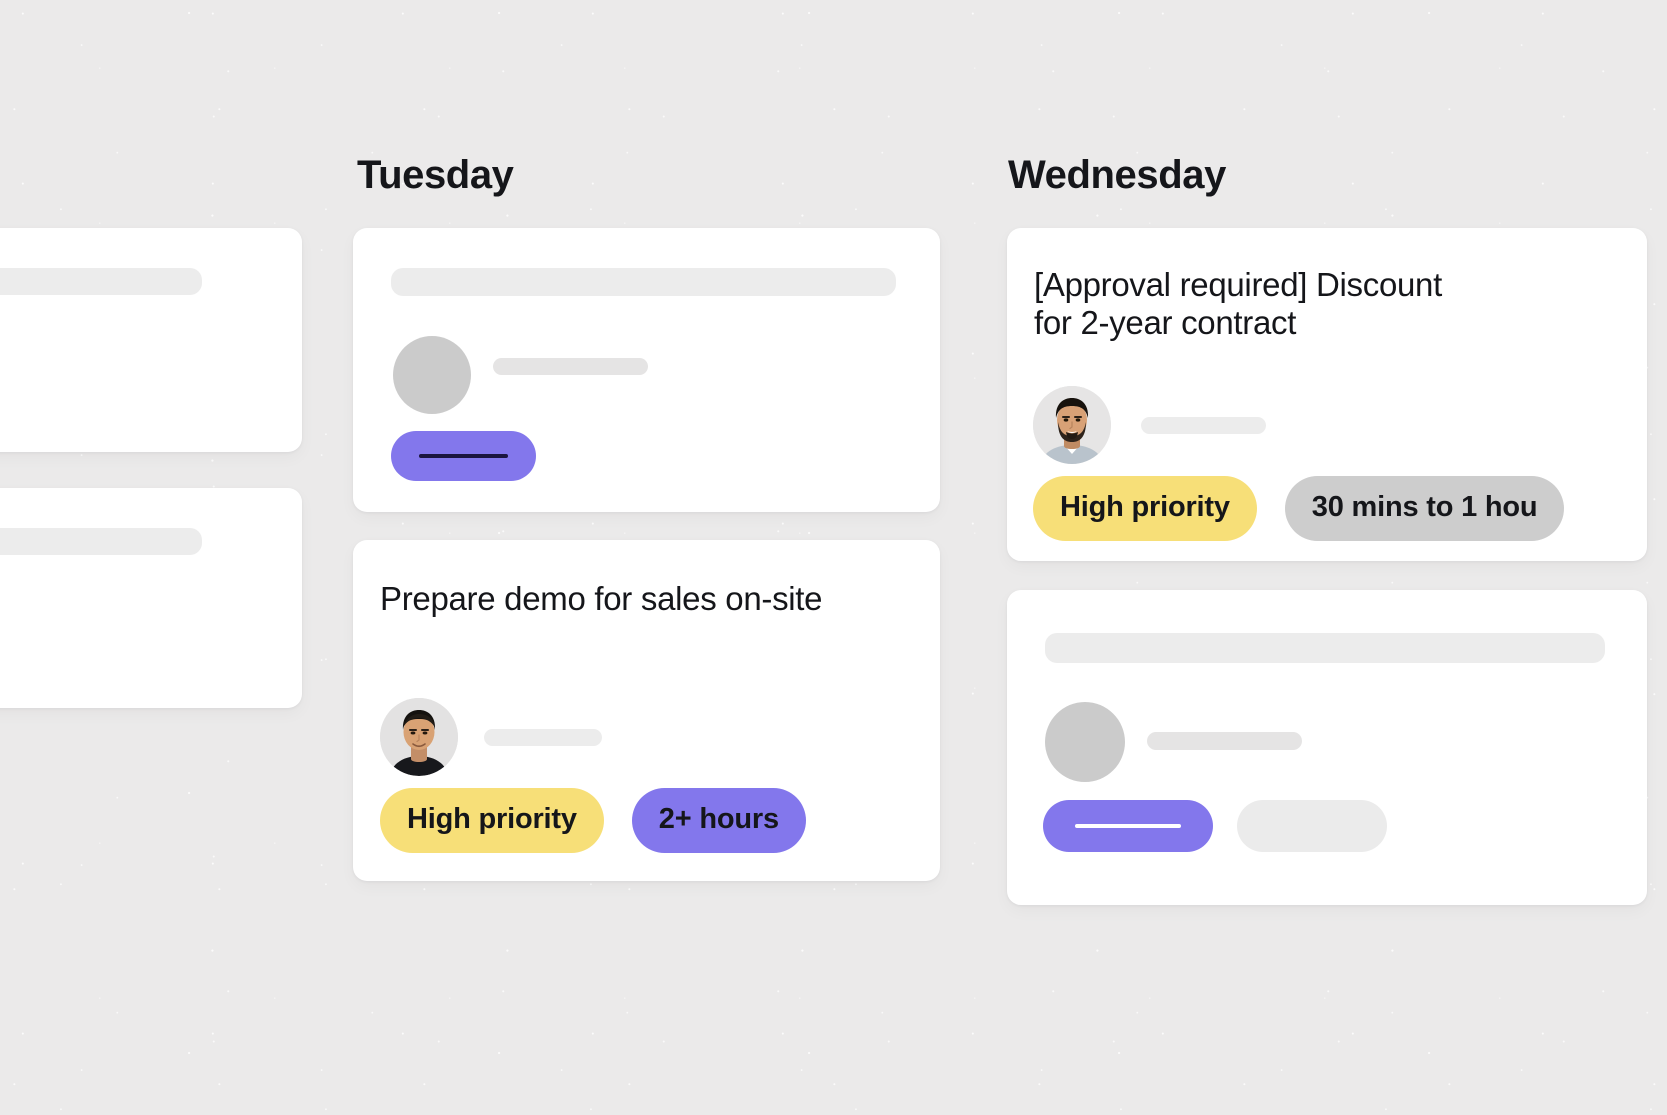 The width and height of the screenshot is (1667, 1115). What do you see at coordinates (1238, 284) in the screenshot?
I see `task-card-title-line-1: [Approval required] Discount` at bounding box center [1238, 284].